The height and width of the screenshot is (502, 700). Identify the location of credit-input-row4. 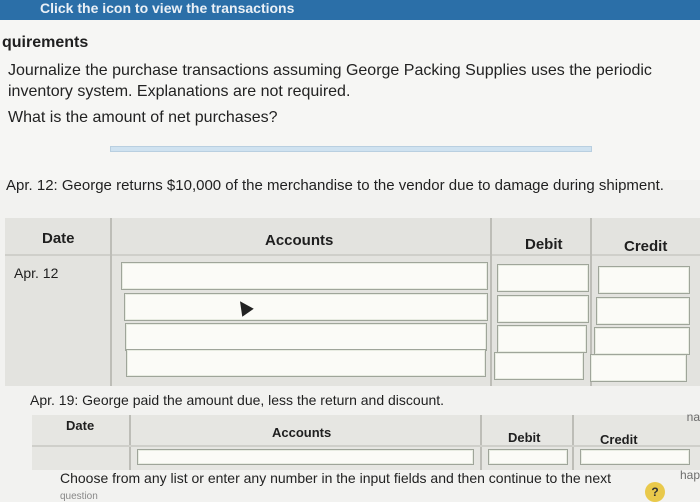
(638, 368).